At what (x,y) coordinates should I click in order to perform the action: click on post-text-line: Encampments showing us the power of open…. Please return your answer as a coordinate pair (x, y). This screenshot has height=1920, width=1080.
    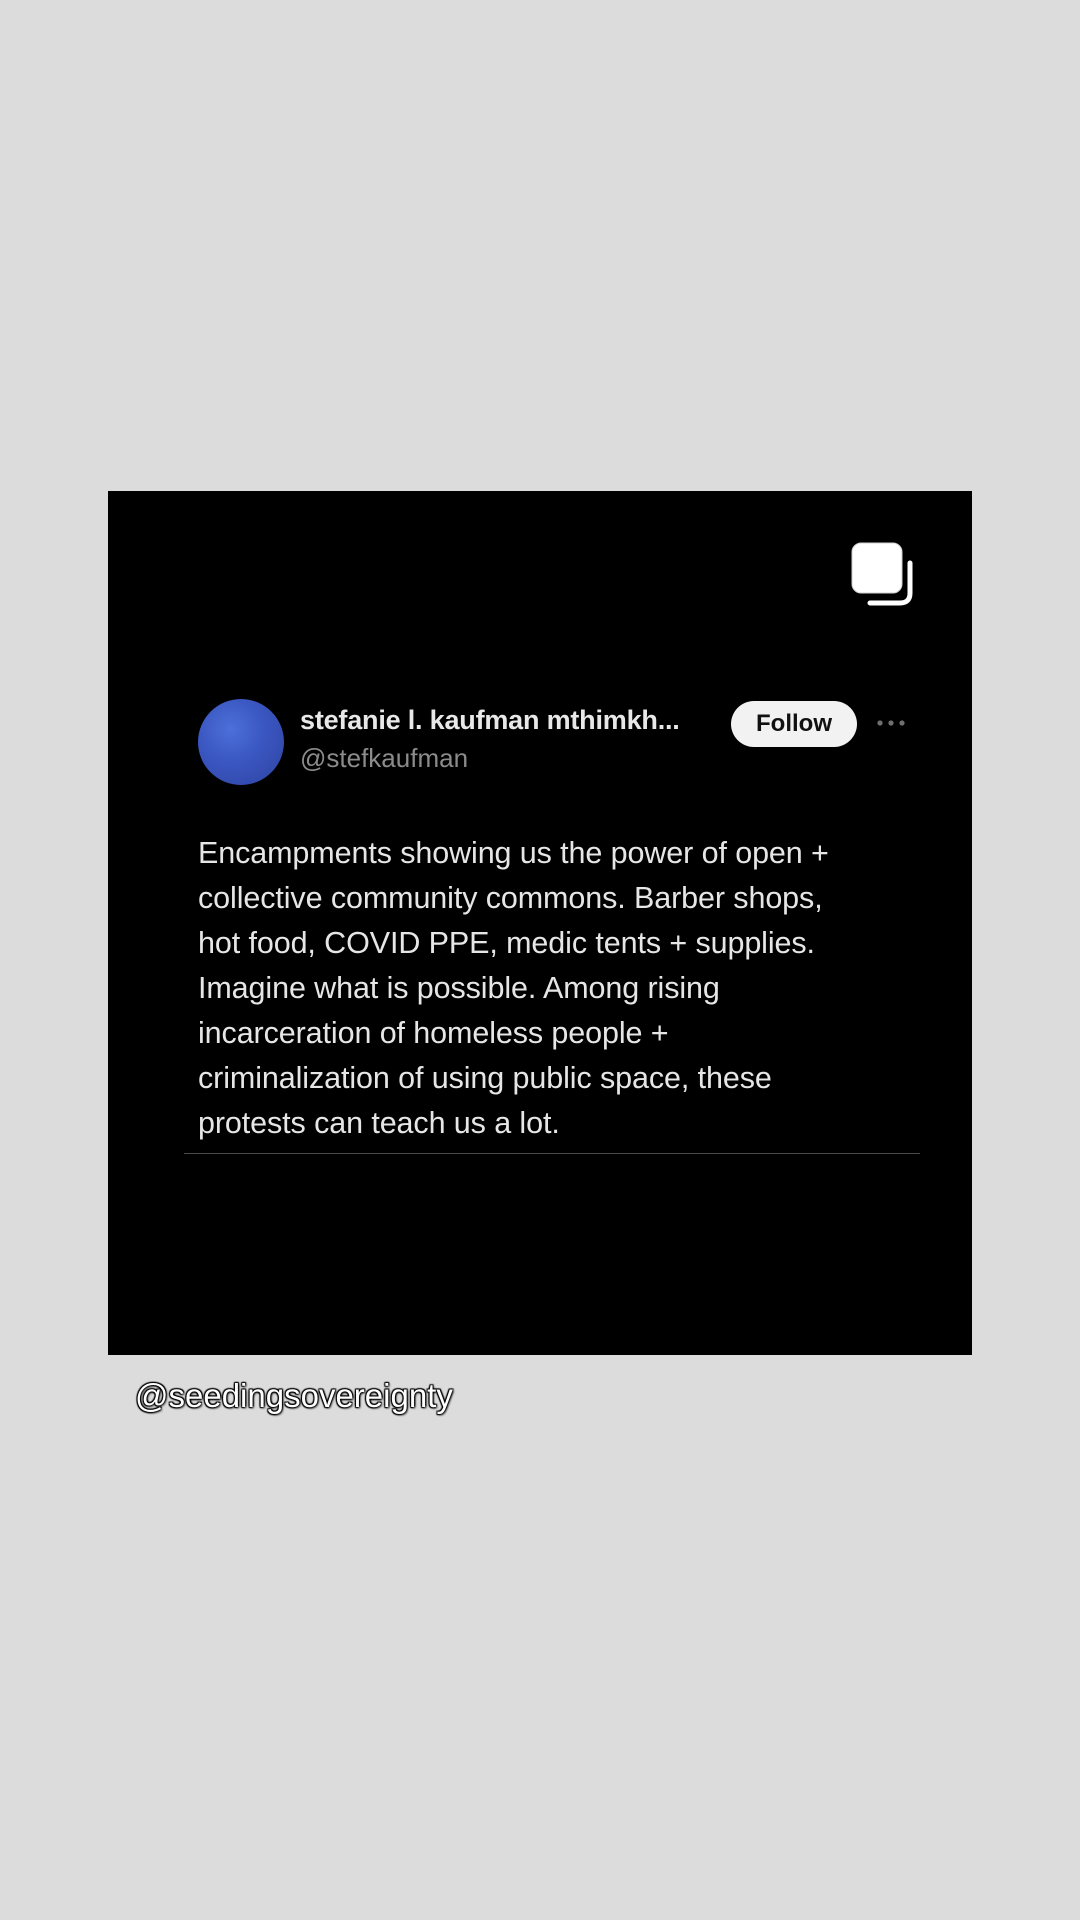
    Looking at the image, I should click on (513, 853).